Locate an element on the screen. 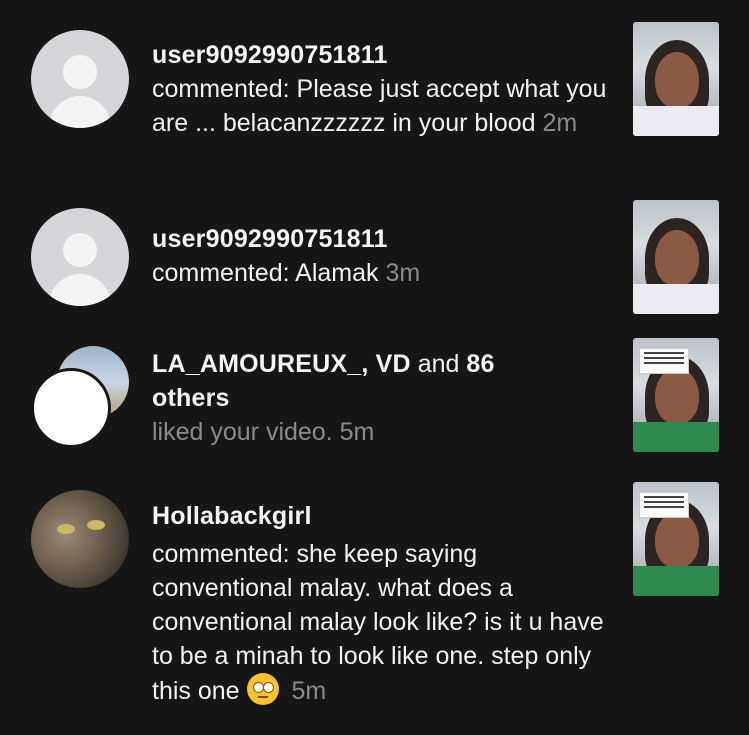 Image resolution: width=749 pixels, height=735 pixels. liker-names: LA_AMOUREUX_, VD is located at coordinates (281, 364).